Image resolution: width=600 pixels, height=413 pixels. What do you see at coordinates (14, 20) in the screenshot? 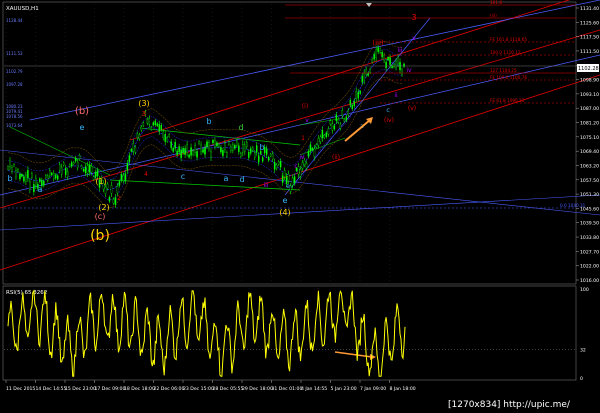
I see `left-price-label: 1128.44` at bounding box center [14, 20].